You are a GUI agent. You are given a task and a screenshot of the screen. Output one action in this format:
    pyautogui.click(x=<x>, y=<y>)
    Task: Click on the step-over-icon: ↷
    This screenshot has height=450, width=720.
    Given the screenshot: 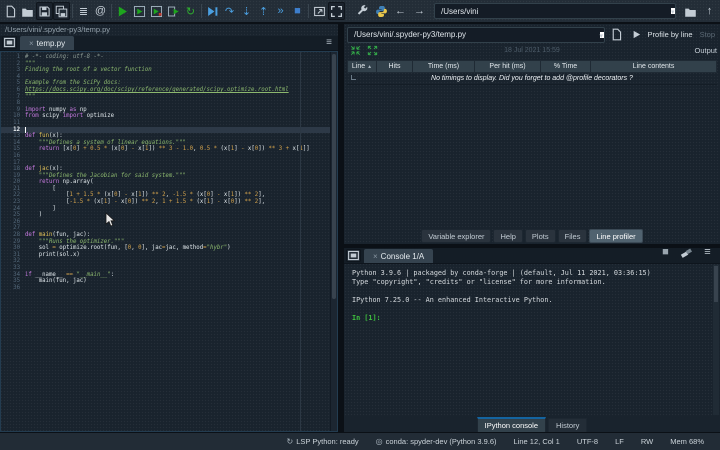 What is the action you would take?
    pyautogui.click(x=229, y=11)
    